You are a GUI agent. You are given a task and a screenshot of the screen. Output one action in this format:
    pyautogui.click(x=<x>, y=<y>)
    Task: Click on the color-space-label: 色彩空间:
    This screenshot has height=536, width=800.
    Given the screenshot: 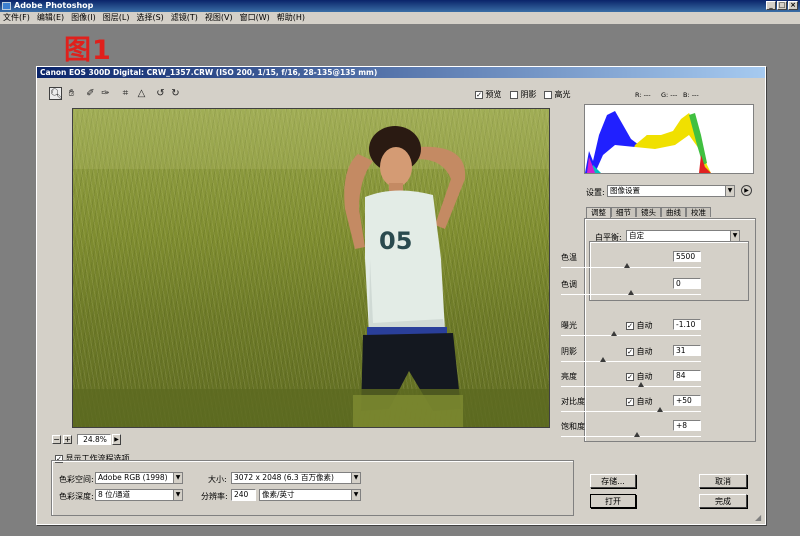 What is the action you would take?
    pyautogui.click(x=76, y=479)
    